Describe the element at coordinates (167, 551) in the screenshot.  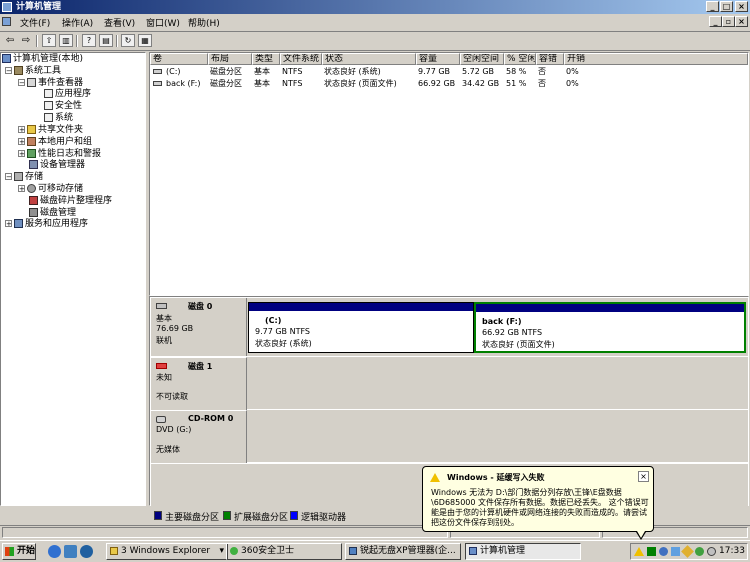
I see `task-windows-explorer: 3 Windows Explorer ▾` at that location.